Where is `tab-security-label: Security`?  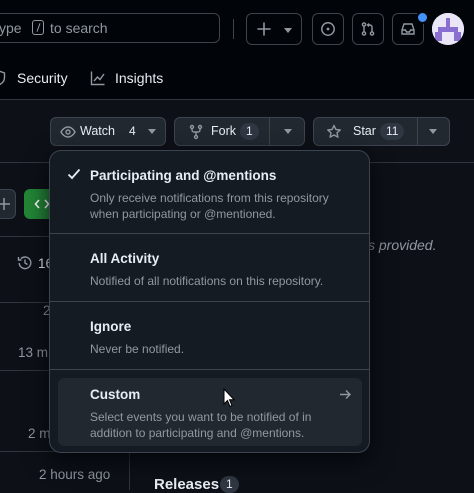
tab-security-label: Security is located at coordinates (42, 78).